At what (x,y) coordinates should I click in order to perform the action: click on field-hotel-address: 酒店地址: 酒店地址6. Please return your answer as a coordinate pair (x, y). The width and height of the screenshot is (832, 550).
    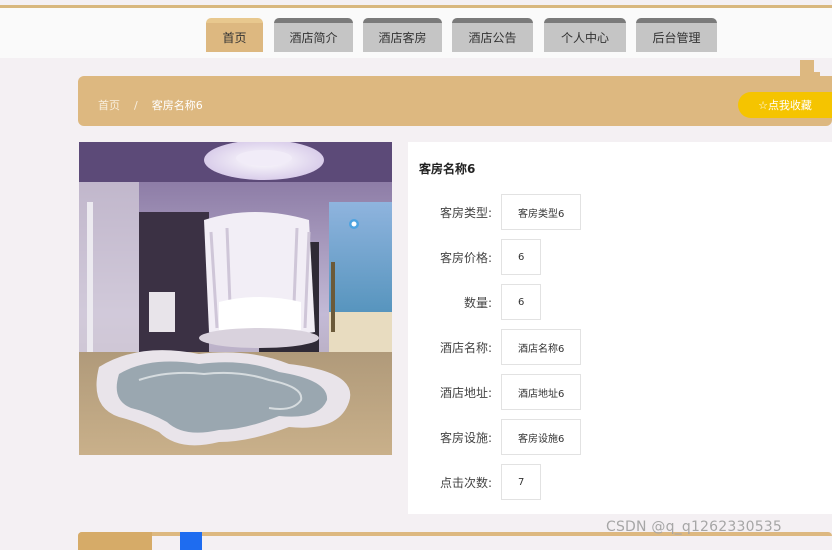
    Looking at the image, I should click on (620, 392).